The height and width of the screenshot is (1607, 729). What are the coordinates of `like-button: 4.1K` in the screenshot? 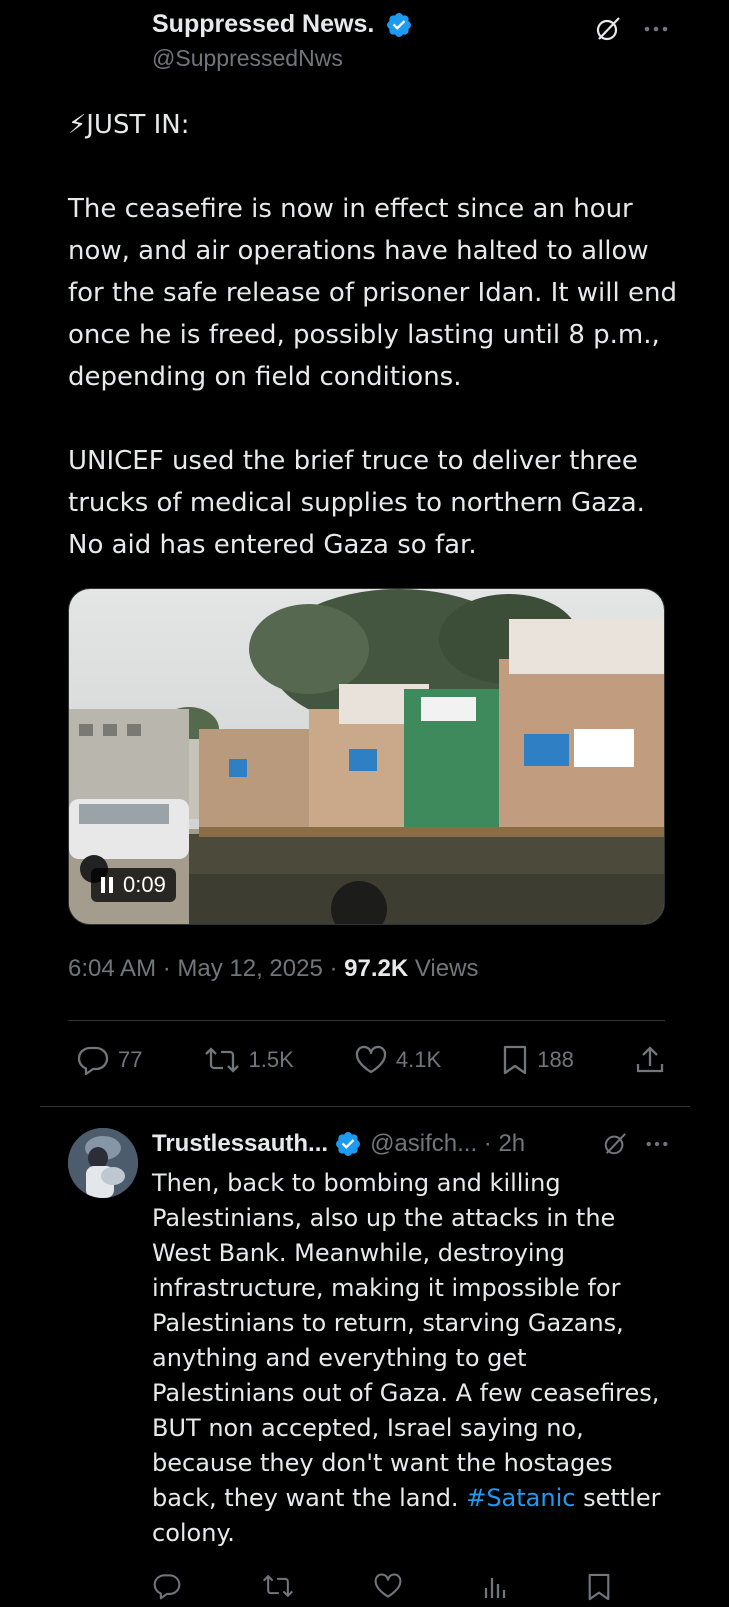 It's located at (397, 1060).